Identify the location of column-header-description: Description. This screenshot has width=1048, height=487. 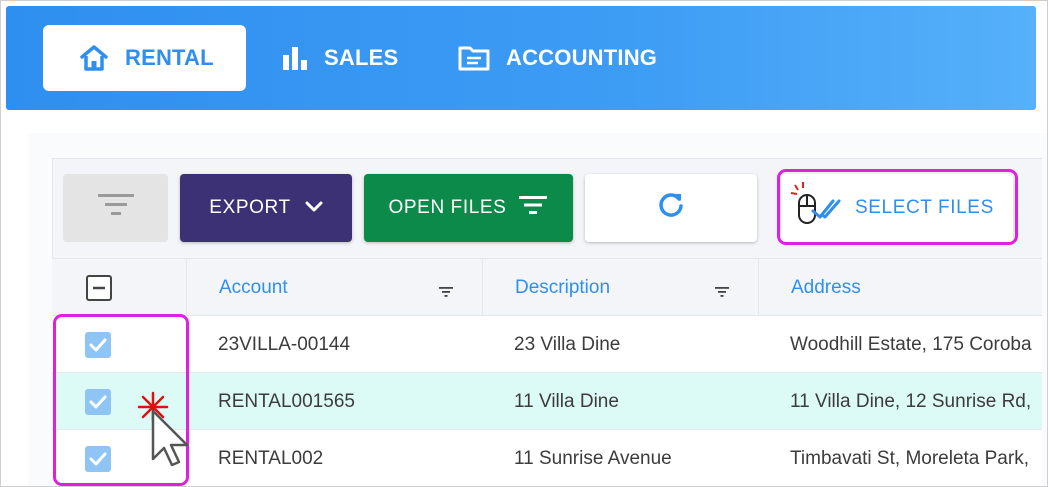
(620, 288).